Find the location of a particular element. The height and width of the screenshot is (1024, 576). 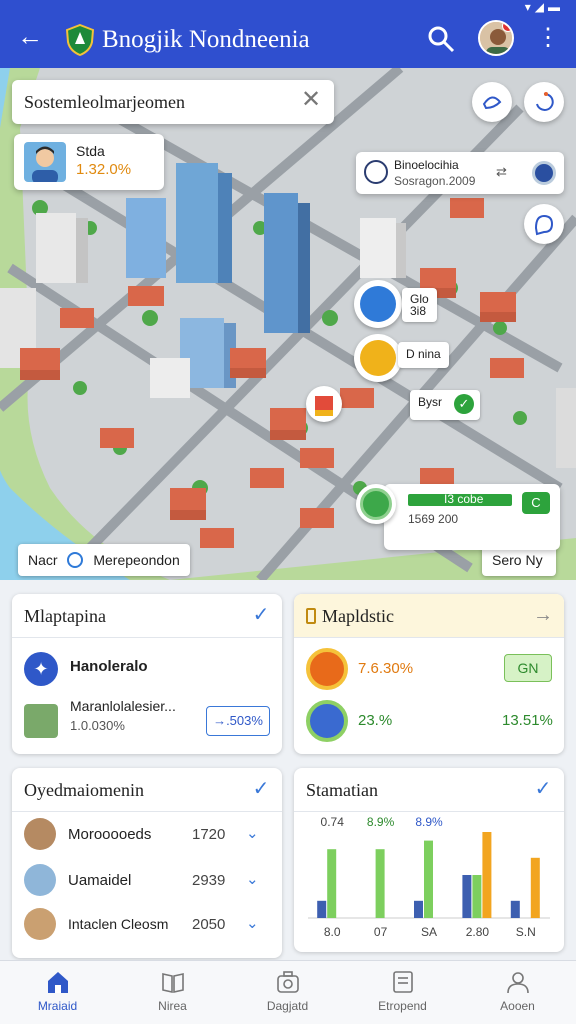

nav-item-label: Mraiaid is located at coordinates (57, 1006).